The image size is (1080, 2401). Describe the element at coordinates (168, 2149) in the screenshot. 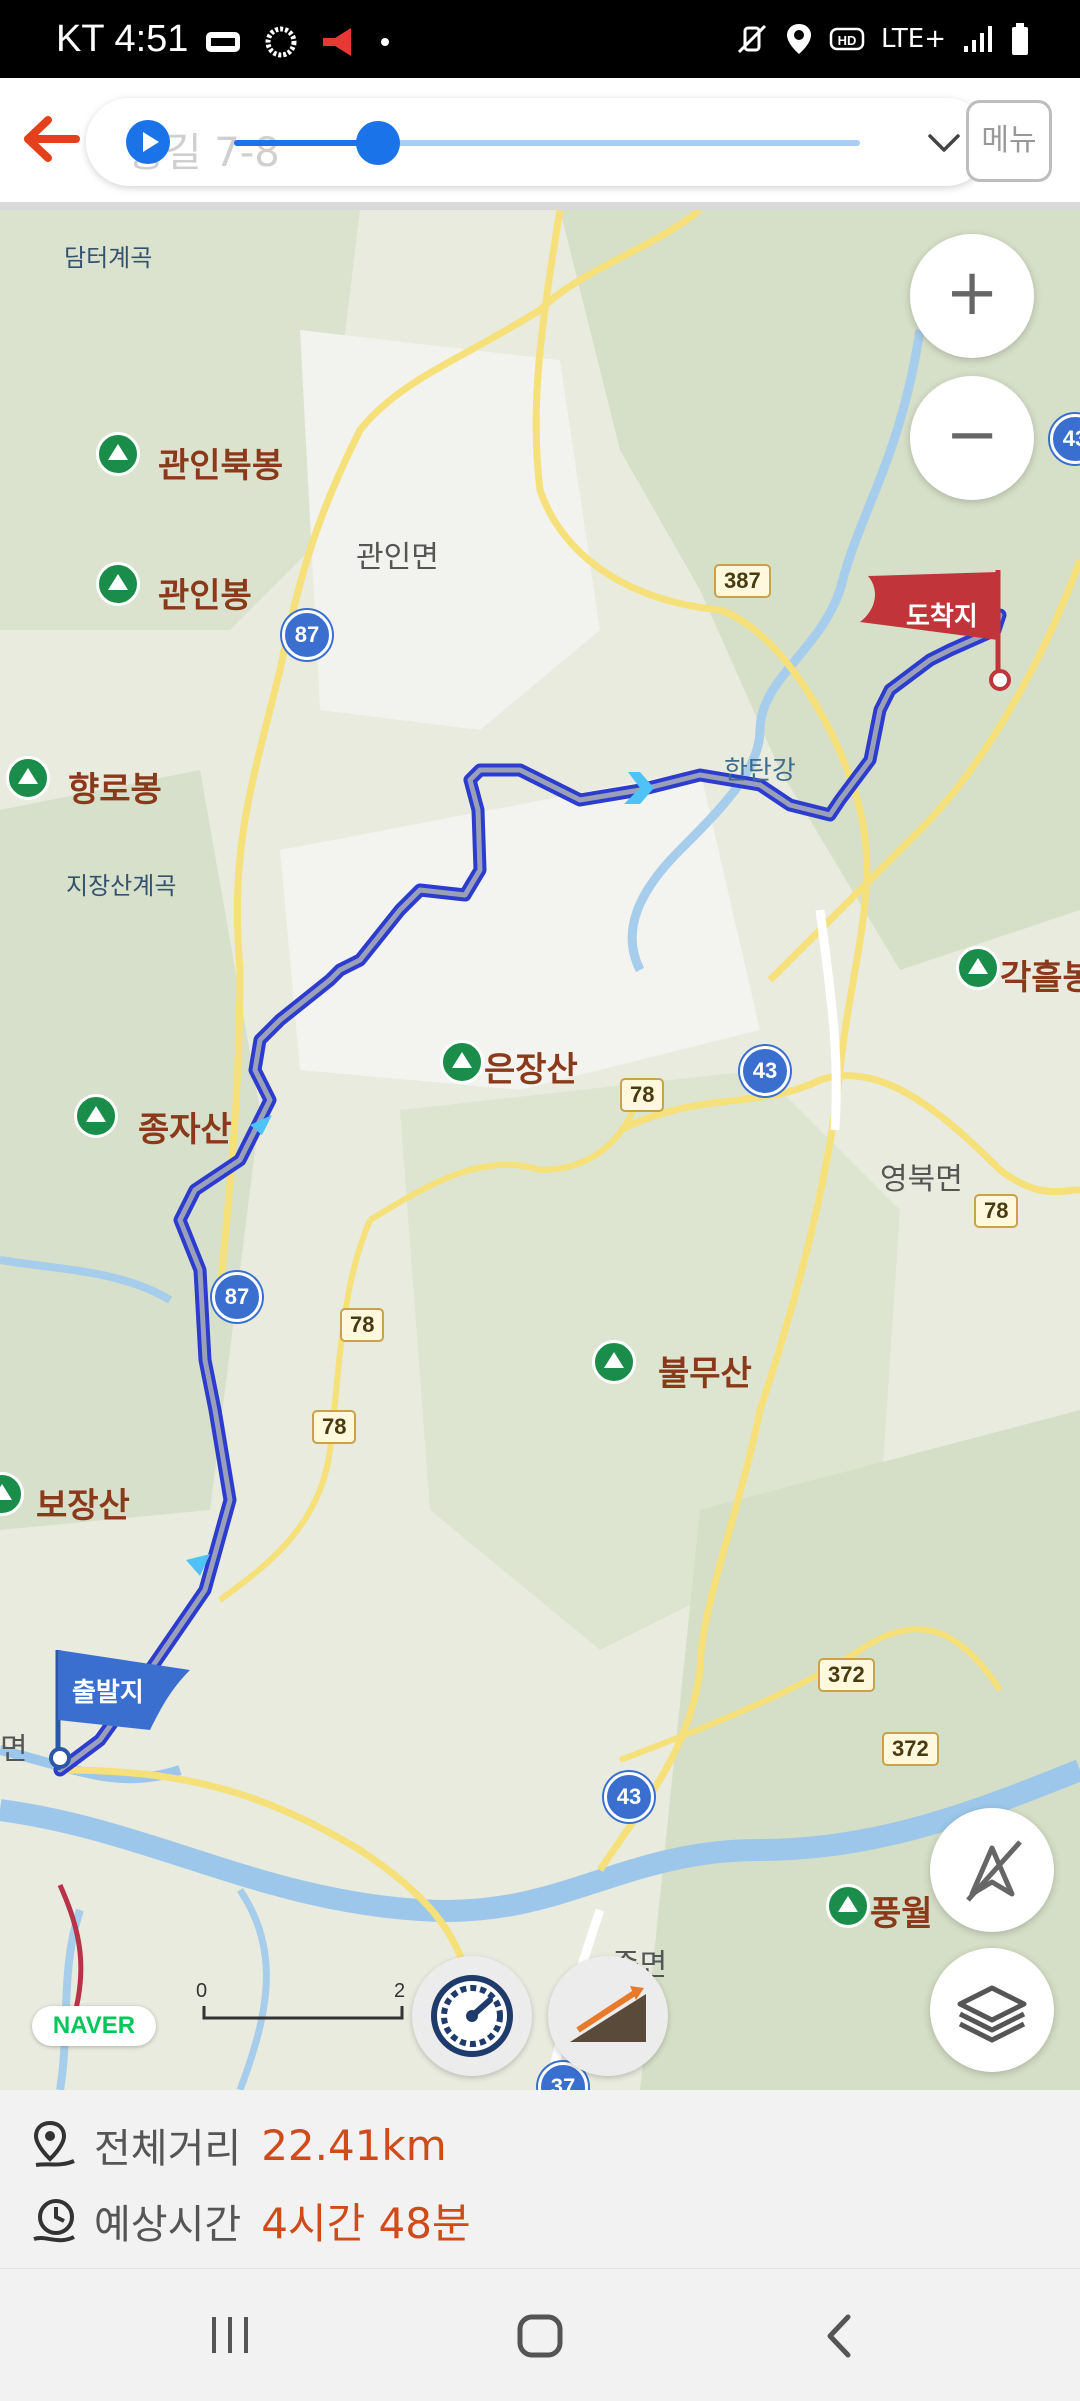

I see `distance-label: 전체거리` at that location.